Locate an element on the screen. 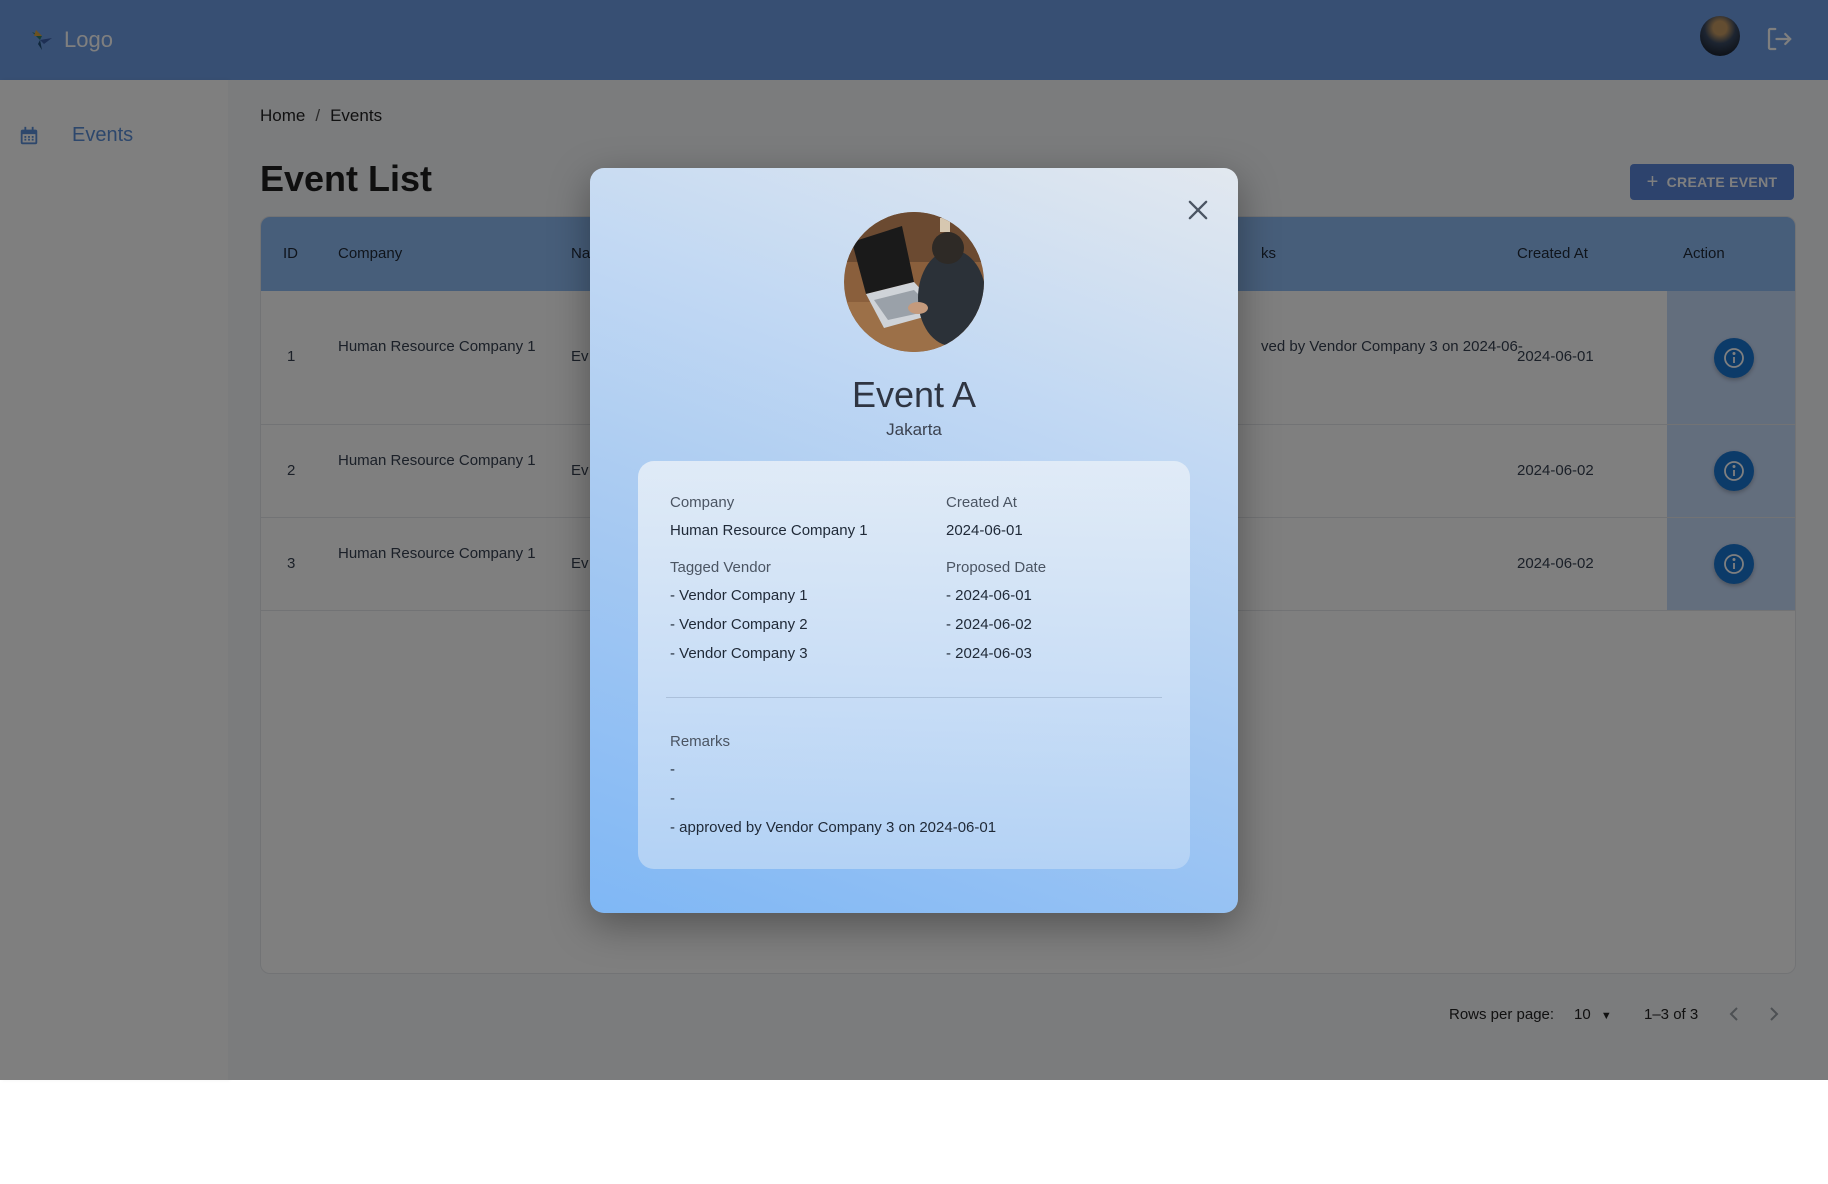 This screenshot has width=1828, height=1184. divider is located at coordinates (914, 697).